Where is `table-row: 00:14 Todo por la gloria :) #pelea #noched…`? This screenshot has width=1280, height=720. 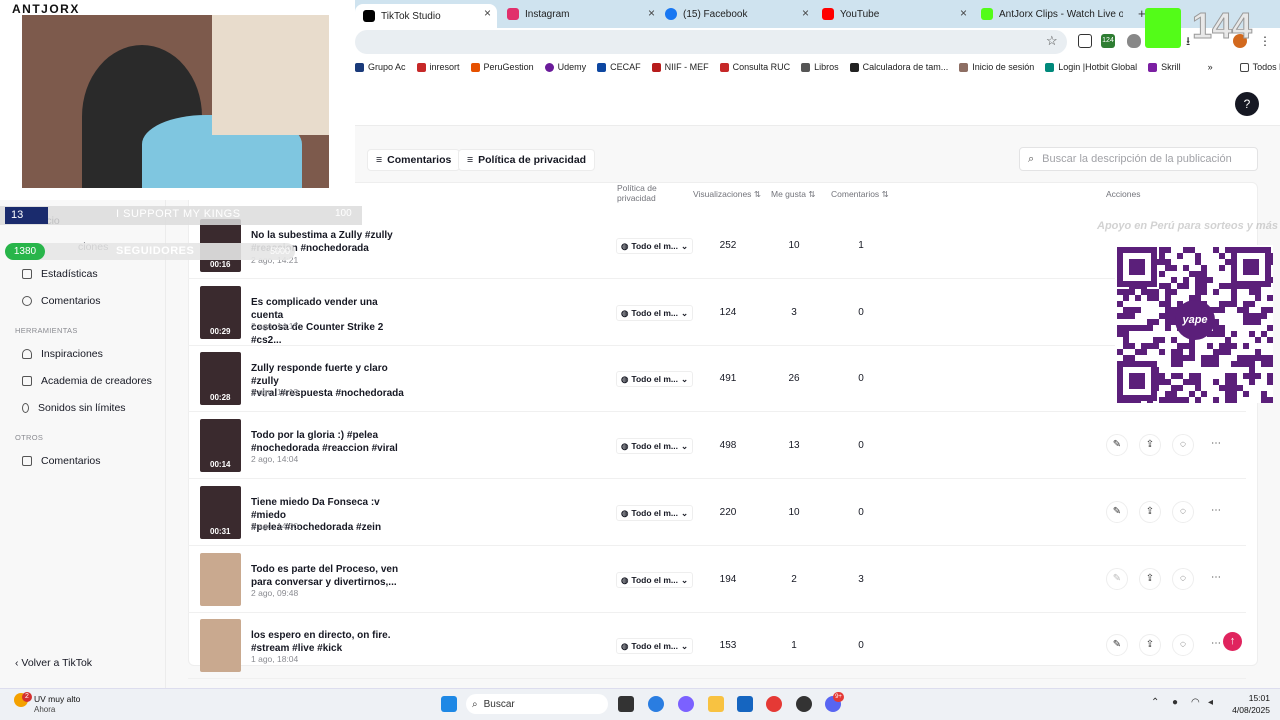
table-row: 00:14 Todo por la gloria :) #pelea #noched… is located at coordinates (717, 446).